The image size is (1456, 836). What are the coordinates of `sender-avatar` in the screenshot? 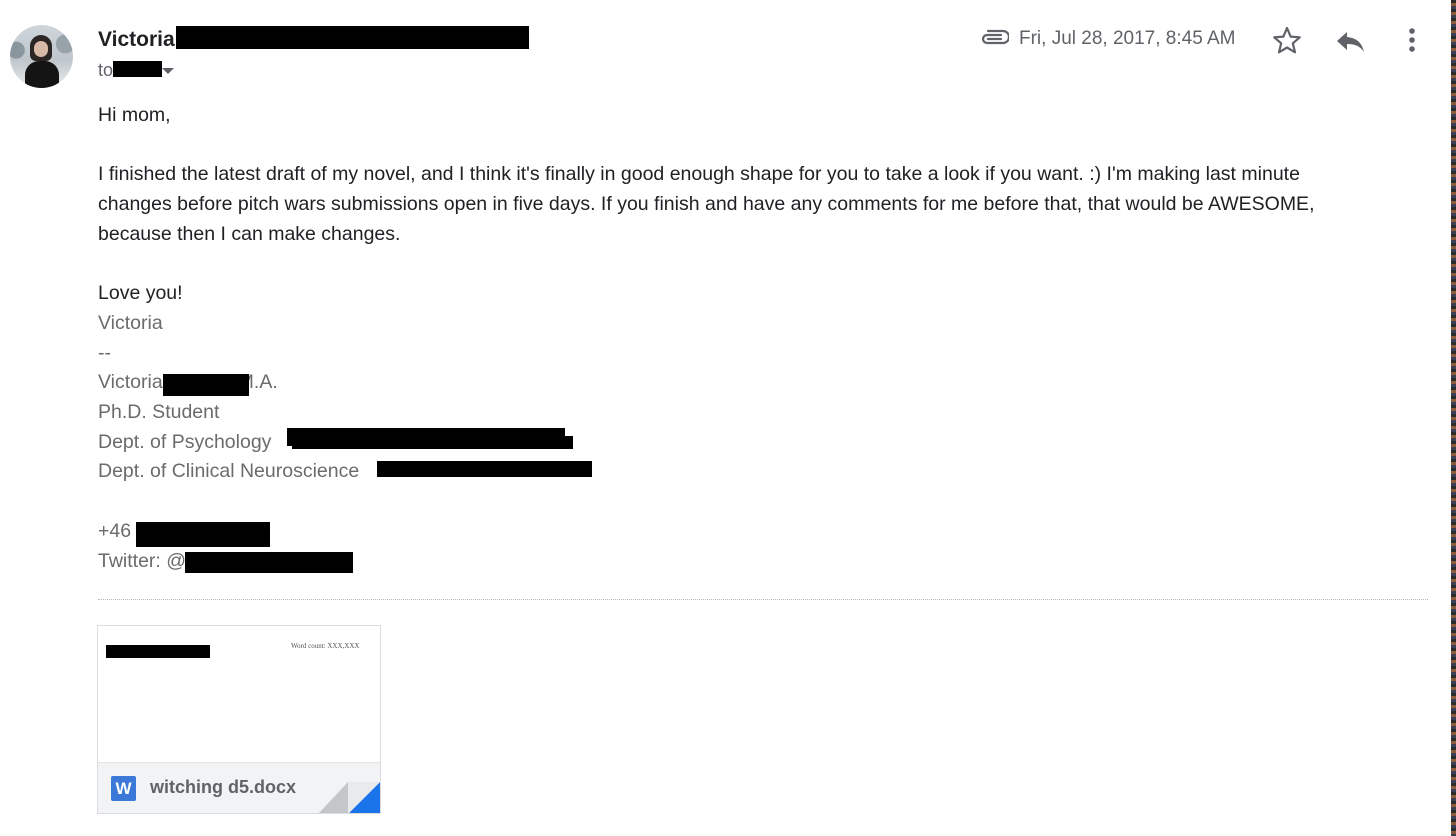 It's located at (41, 56).